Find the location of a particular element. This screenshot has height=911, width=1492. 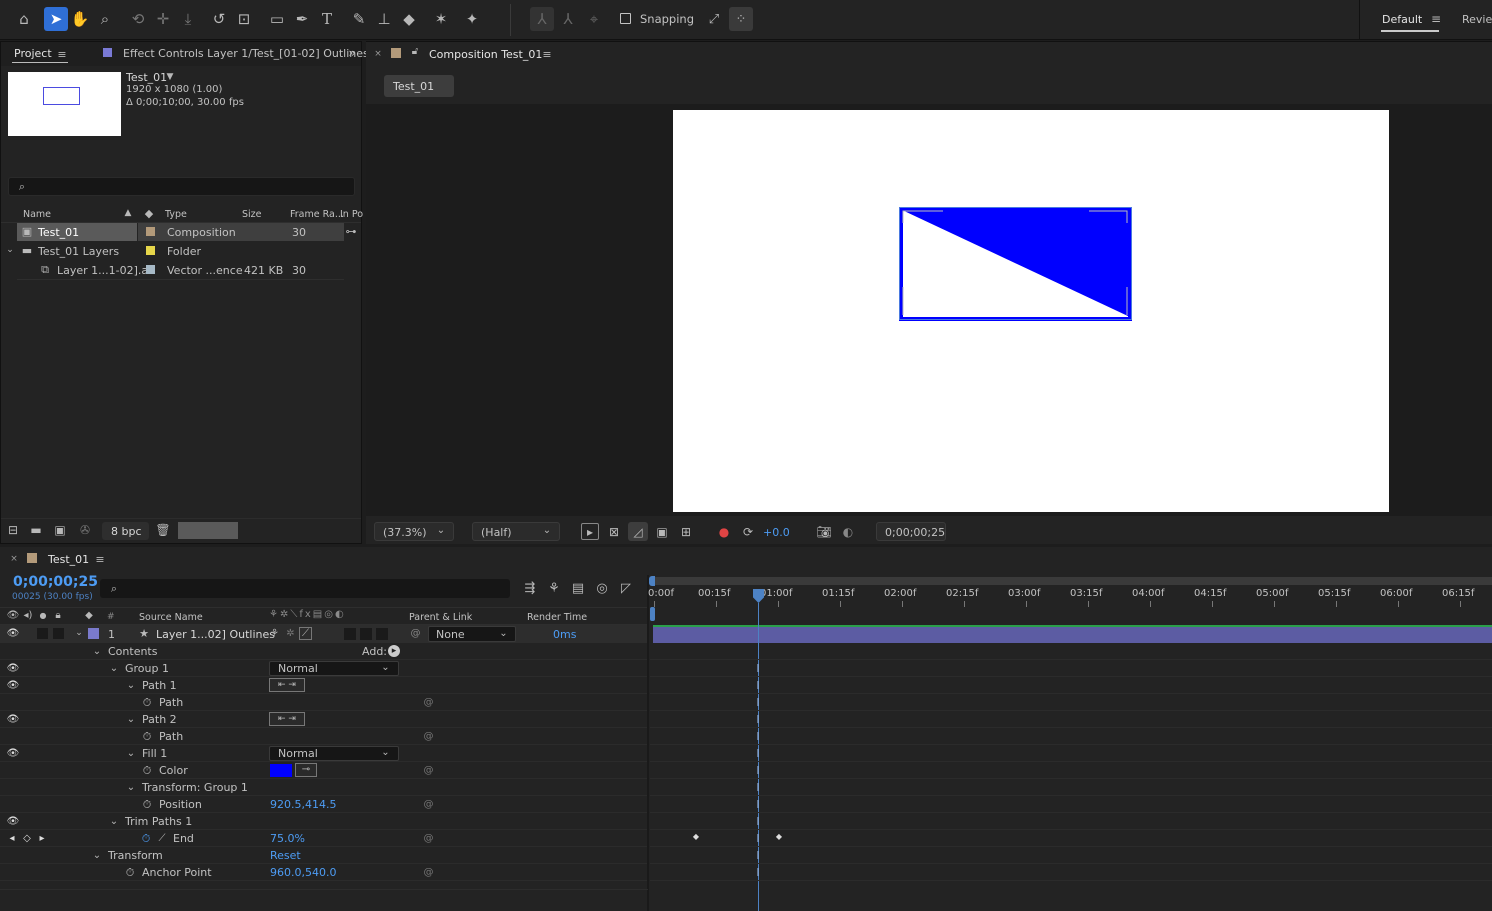

timeline-tab: Test_01 is located at coordinates (68, 559).